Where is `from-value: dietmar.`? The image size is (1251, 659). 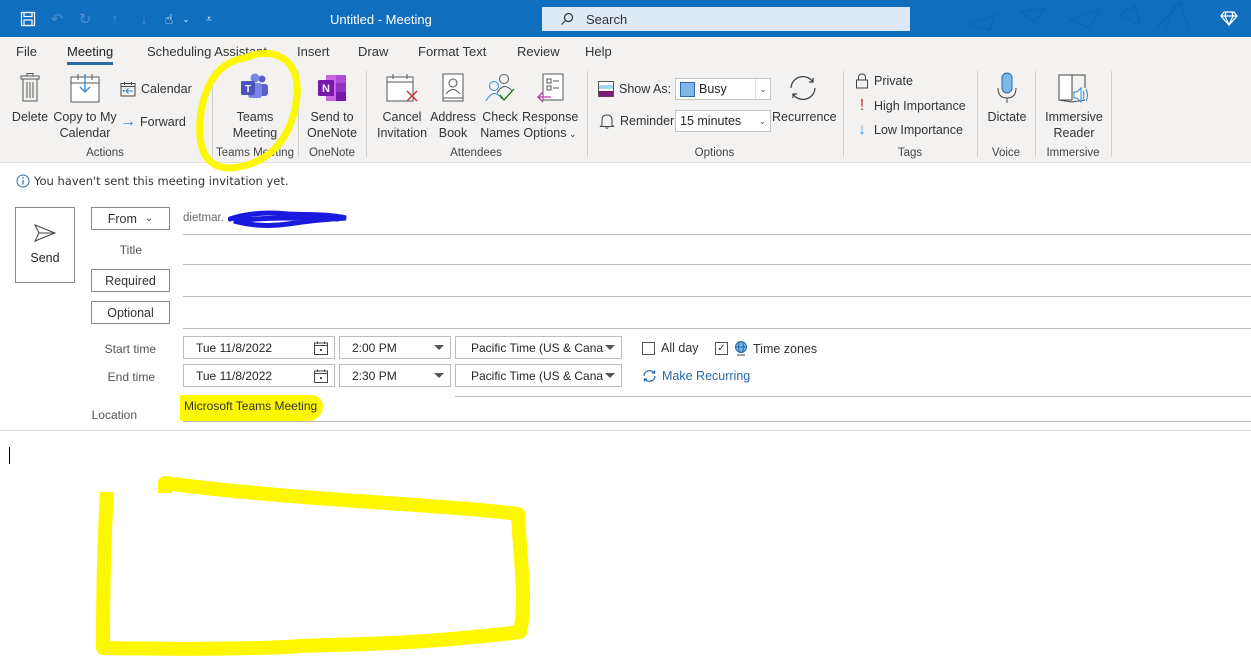
from-value: dietmar. is located at coordinates (203, 218).